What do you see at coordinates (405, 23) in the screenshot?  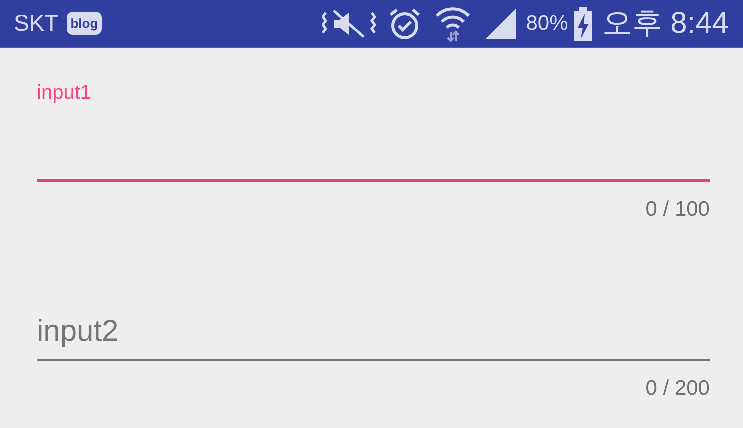 I see `alarm-clock-icon` at bounding box center [405, 23].